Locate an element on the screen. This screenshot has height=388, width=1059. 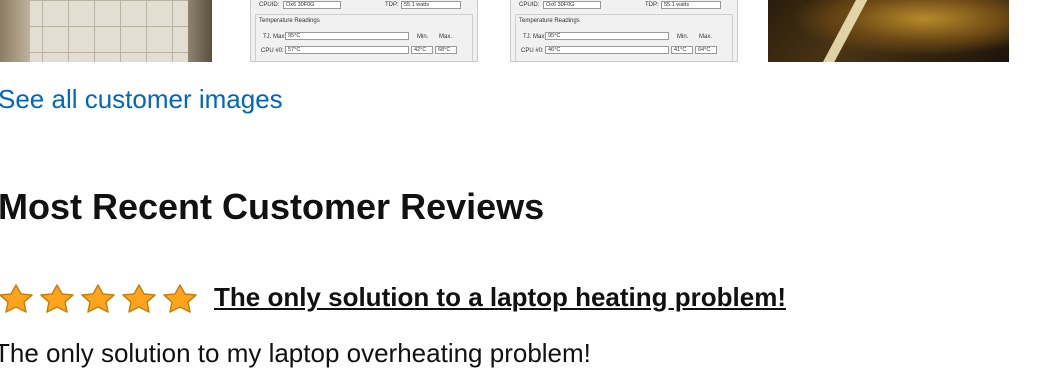
cpu-core-value: 46°C is located at coordinates (607, 50).